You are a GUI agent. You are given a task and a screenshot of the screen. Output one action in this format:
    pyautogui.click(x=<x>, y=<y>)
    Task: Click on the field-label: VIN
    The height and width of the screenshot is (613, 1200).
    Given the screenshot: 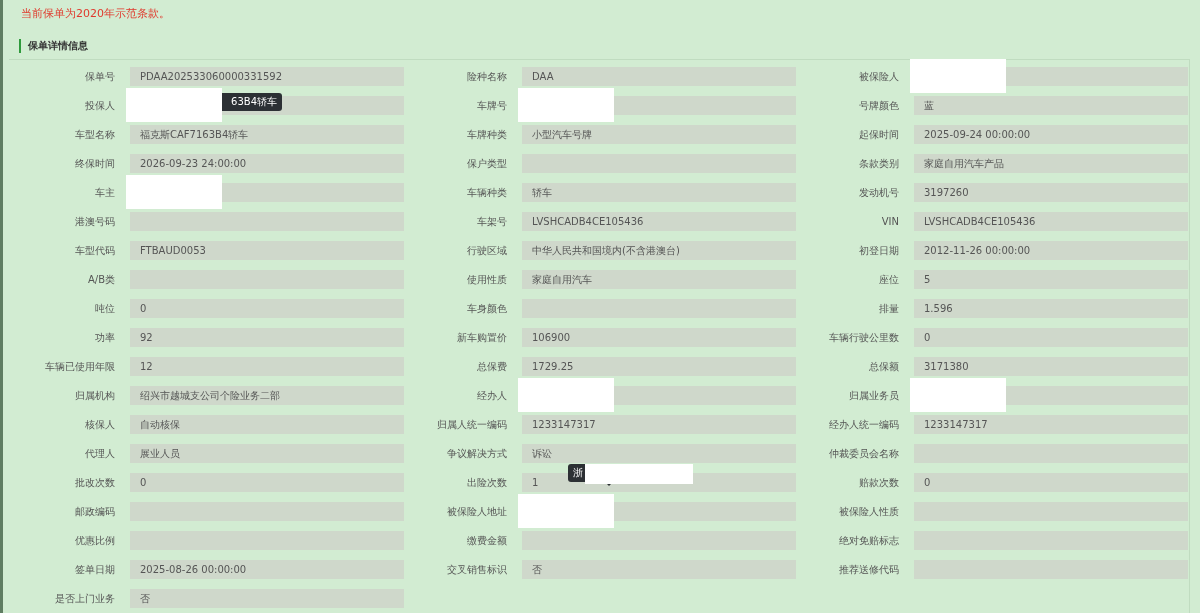 What is the action you would take?
    pyautogui.click(x=889, y=221)
    